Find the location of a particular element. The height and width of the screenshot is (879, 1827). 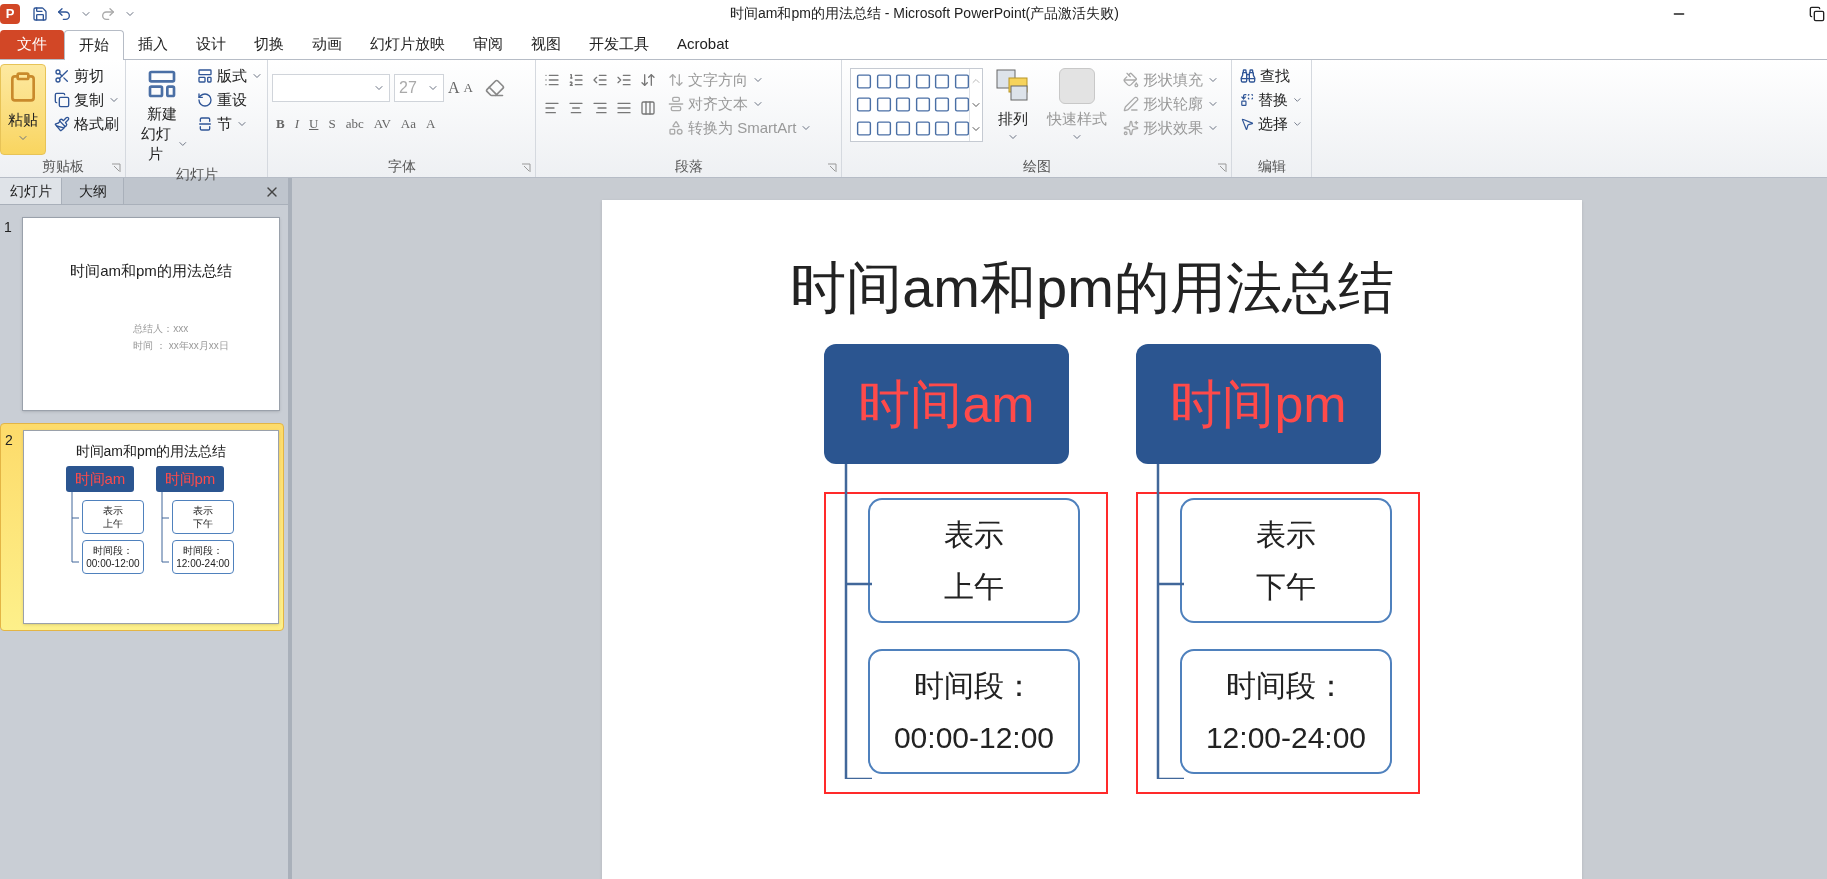

group-label: 段落 is located at coordinates (688, 166).